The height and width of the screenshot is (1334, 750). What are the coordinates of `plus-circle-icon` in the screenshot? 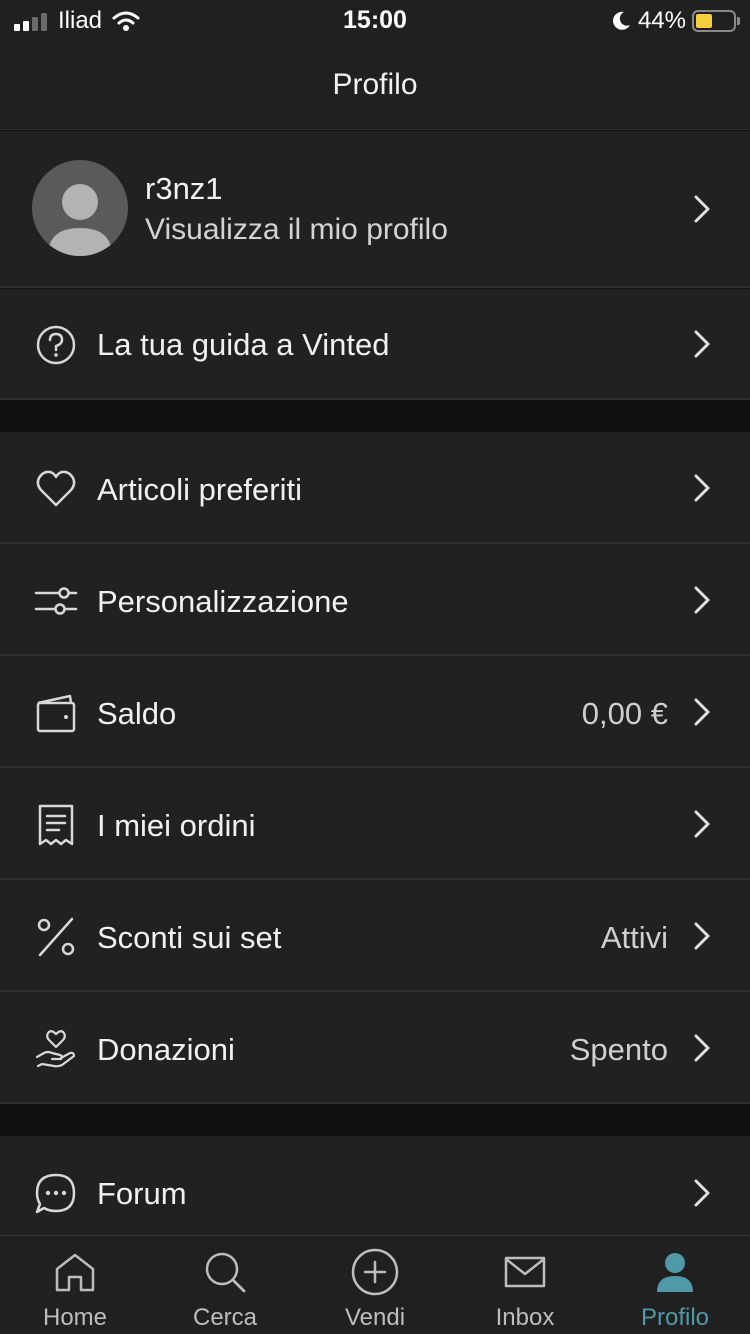 It's located at (375, 1272).